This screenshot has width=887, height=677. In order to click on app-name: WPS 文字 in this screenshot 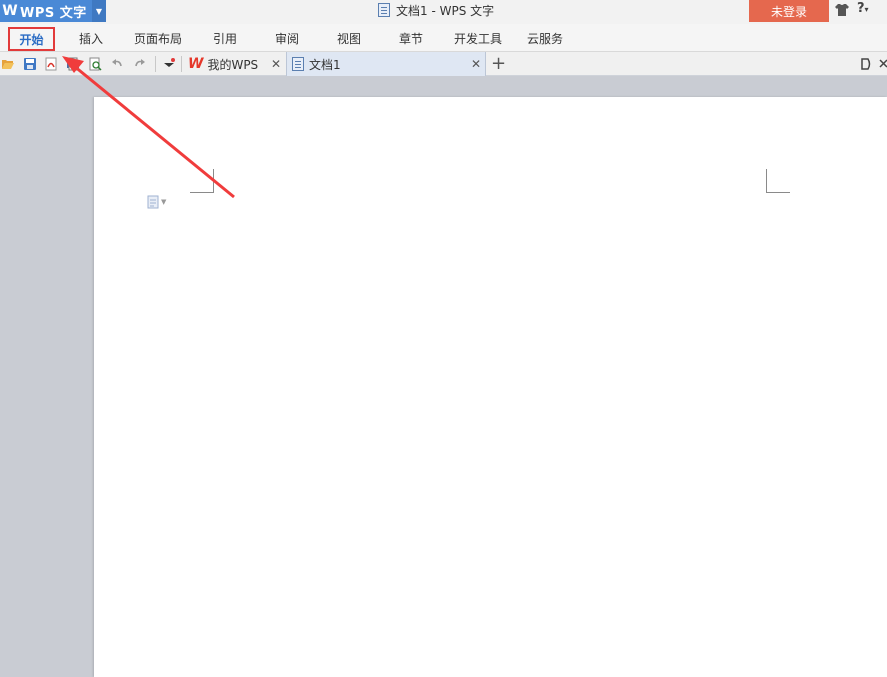, I will do `click(53, 13)`.